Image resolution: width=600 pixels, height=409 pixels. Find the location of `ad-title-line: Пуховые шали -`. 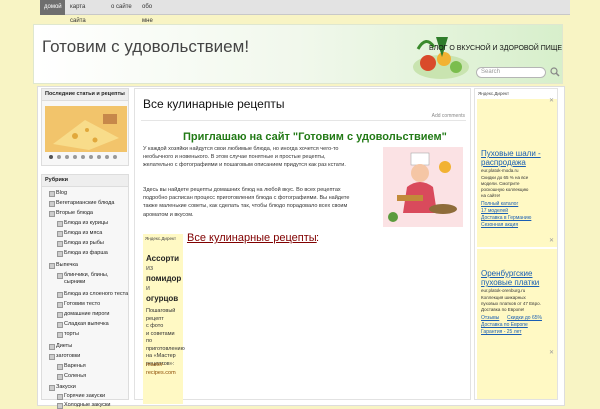

ad-title-line: Пуховые шали - is located at coordinates (511, 153).